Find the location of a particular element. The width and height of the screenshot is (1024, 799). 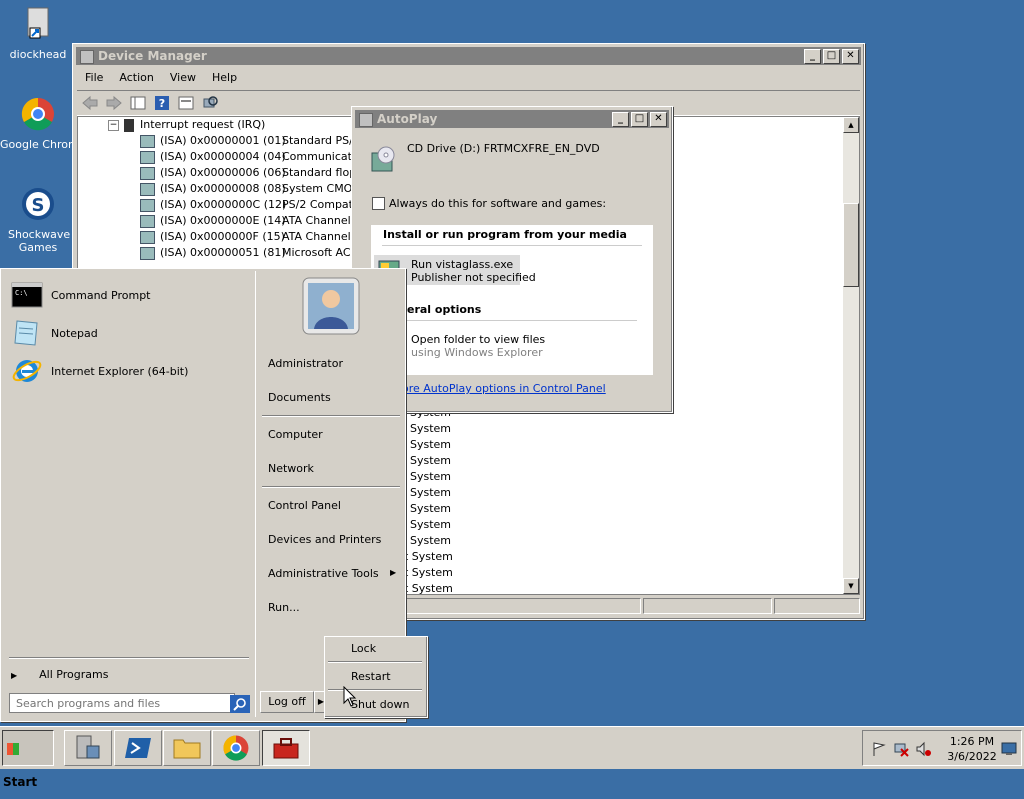

desktop-icon-shockwave: S Shockwave Games is located at coordinates (38, 220).